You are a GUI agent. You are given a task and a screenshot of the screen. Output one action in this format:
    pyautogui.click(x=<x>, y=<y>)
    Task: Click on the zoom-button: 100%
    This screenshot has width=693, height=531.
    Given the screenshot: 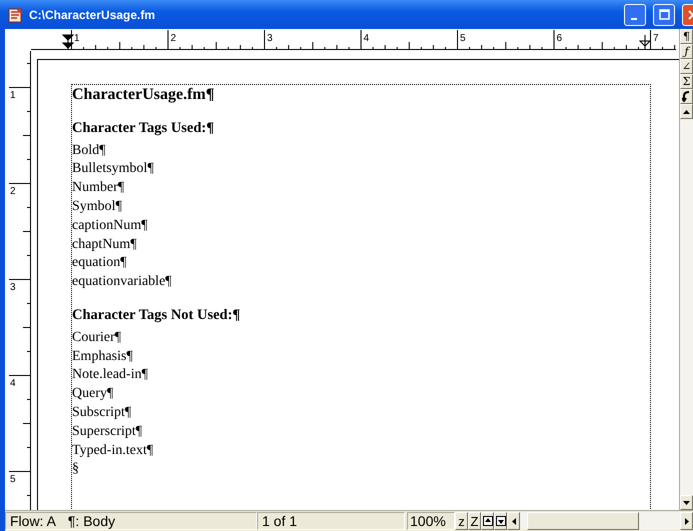 What is the action you would take?
    pyautogui.click(x=431, y=521)
    